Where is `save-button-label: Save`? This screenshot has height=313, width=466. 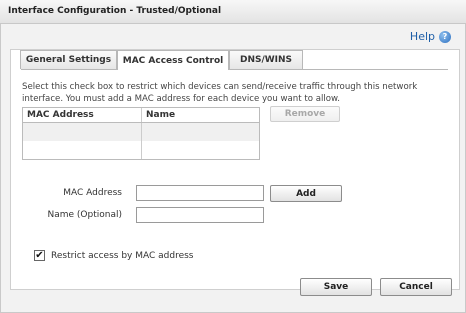 save-button-label: Save is located at coordinates (336, 287).